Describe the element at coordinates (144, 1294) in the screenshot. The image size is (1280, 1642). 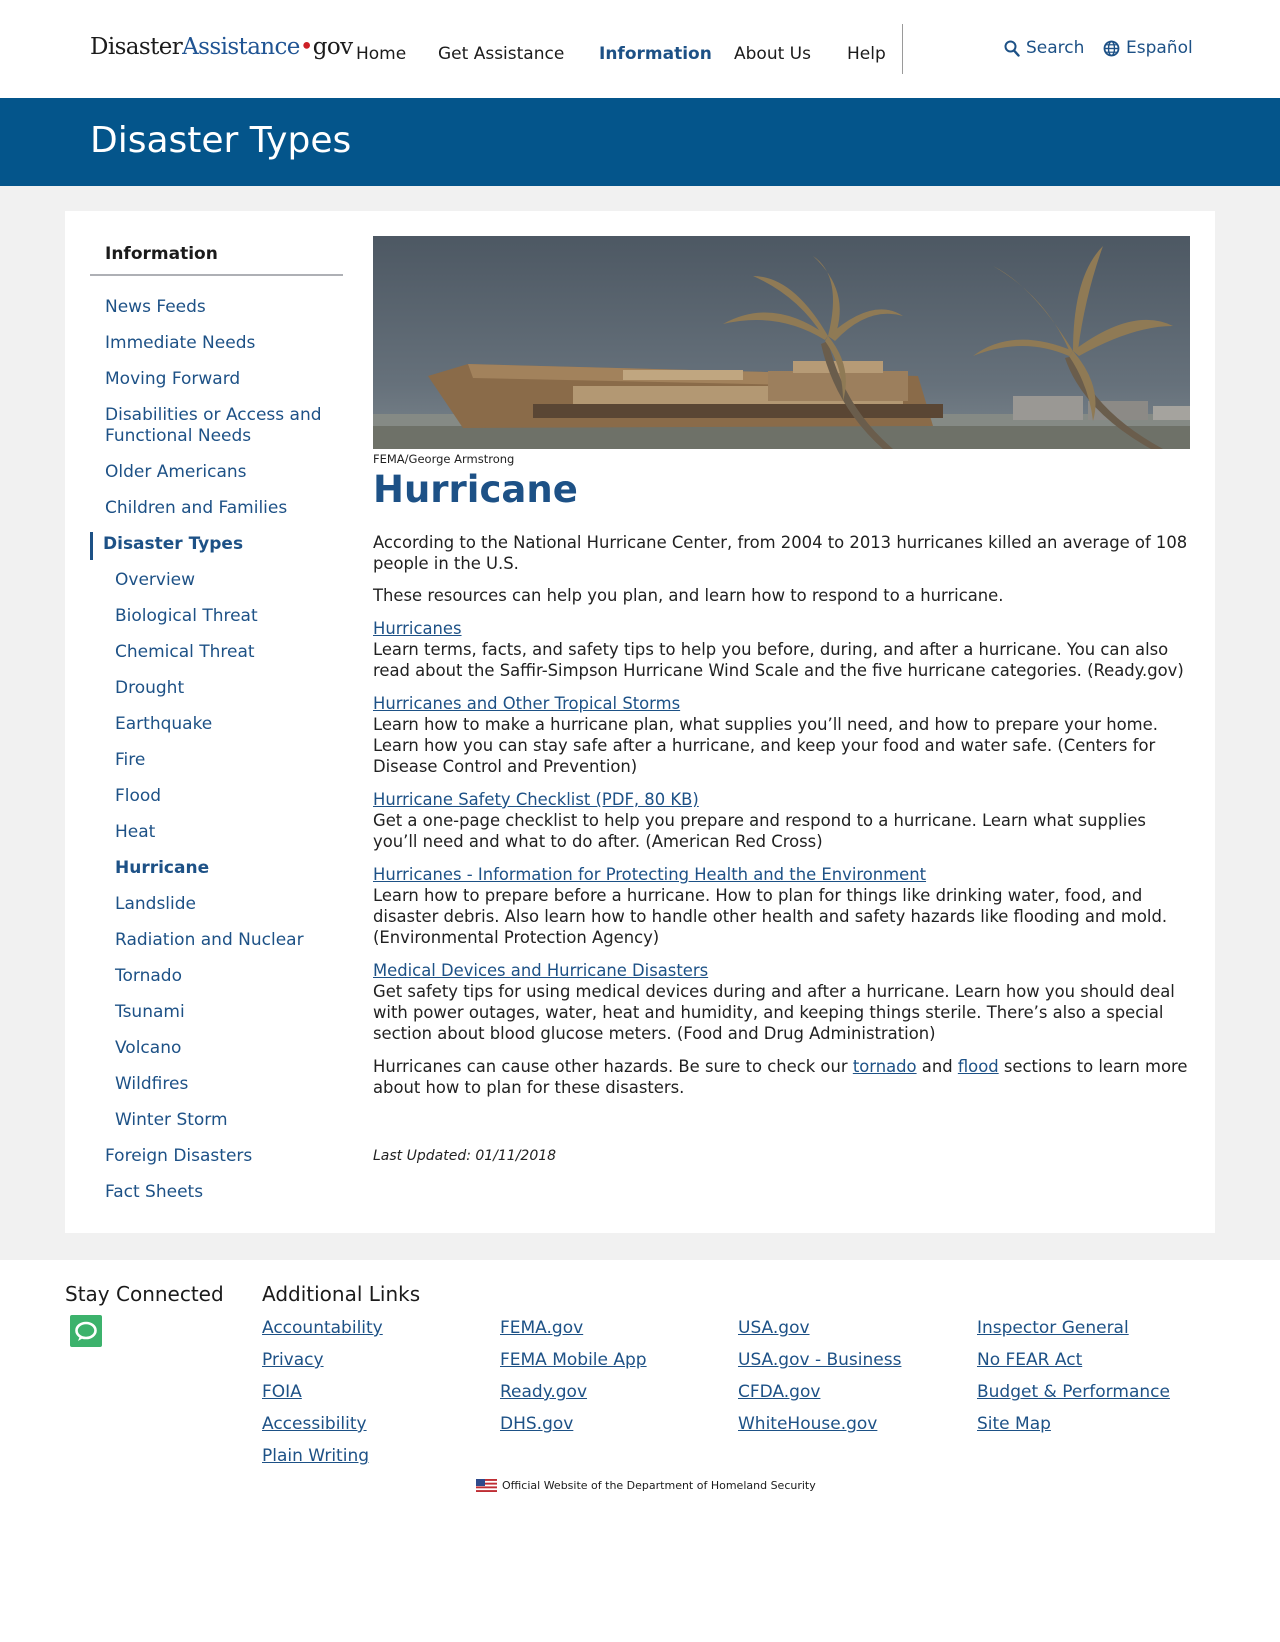
I see `stay-connected-heading: Stay Connected` at that location.